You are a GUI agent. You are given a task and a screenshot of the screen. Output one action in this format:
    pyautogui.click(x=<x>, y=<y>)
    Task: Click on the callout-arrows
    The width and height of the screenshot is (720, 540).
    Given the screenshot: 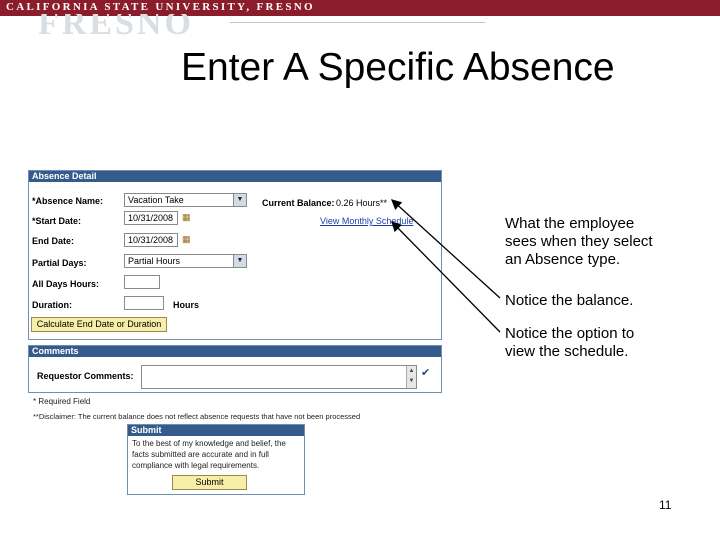 What is the action you would take?
    pyautogui.click(x=446, y=266)
    